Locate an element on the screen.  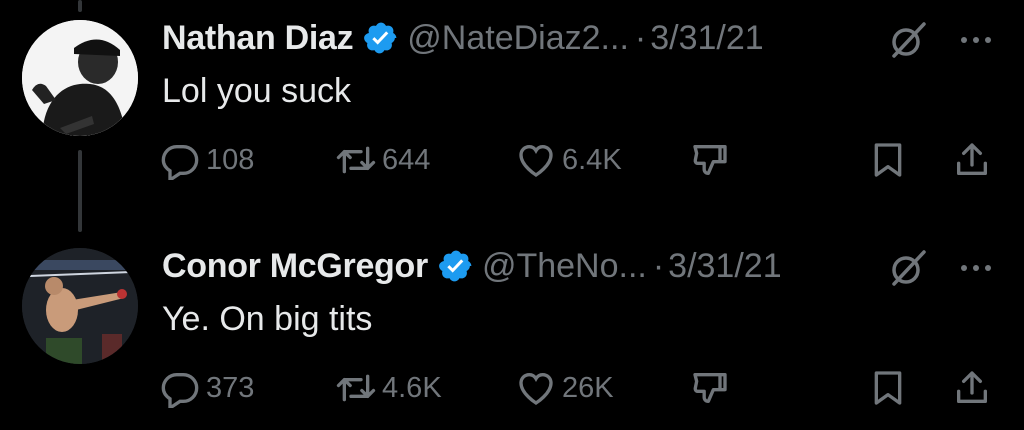
display-name: Conor McGregor is located at coordinates (295, 266).